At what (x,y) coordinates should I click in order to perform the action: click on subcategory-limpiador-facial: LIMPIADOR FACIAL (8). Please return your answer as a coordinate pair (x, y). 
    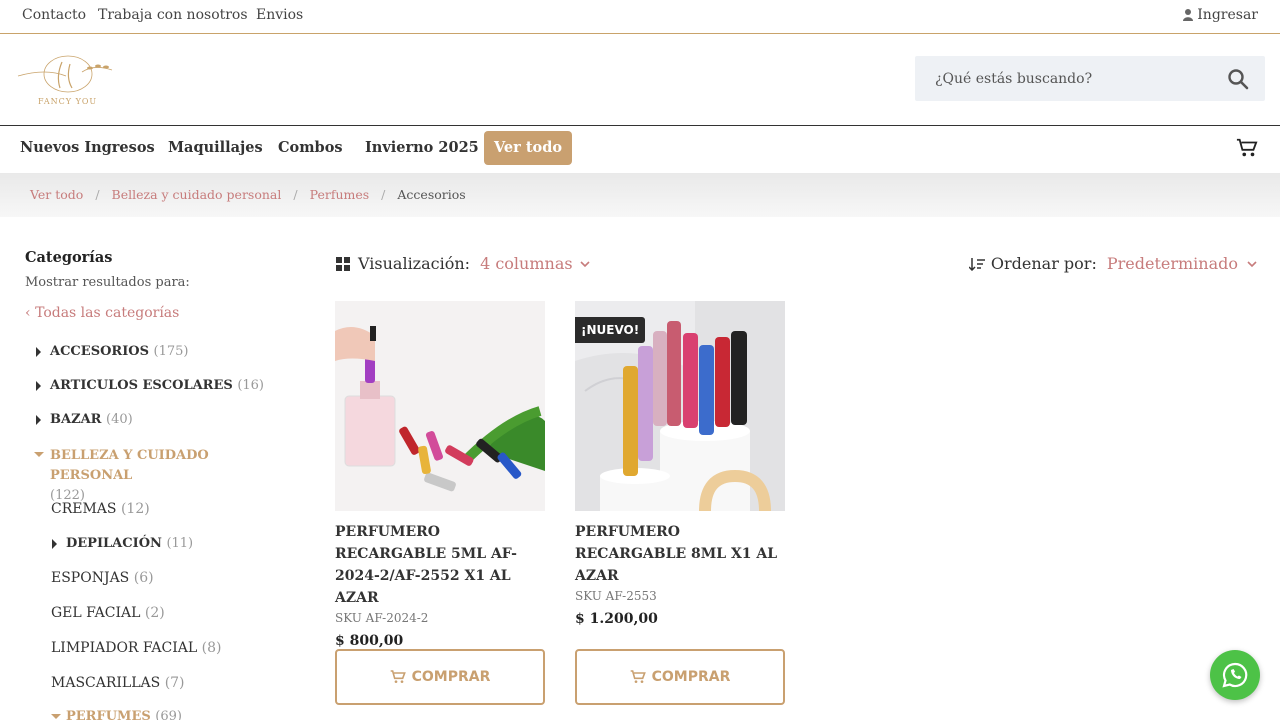
    Looking at the image, I should click on (136, 648).